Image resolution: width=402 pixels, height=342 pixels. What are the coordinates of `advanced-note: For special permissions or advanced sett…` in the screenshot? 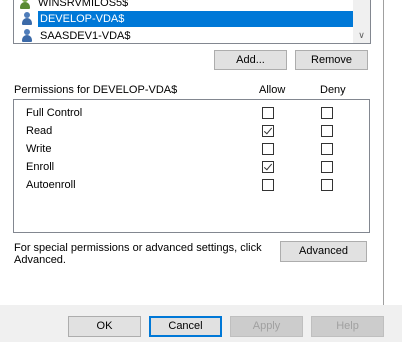 It's located at (138, 254).